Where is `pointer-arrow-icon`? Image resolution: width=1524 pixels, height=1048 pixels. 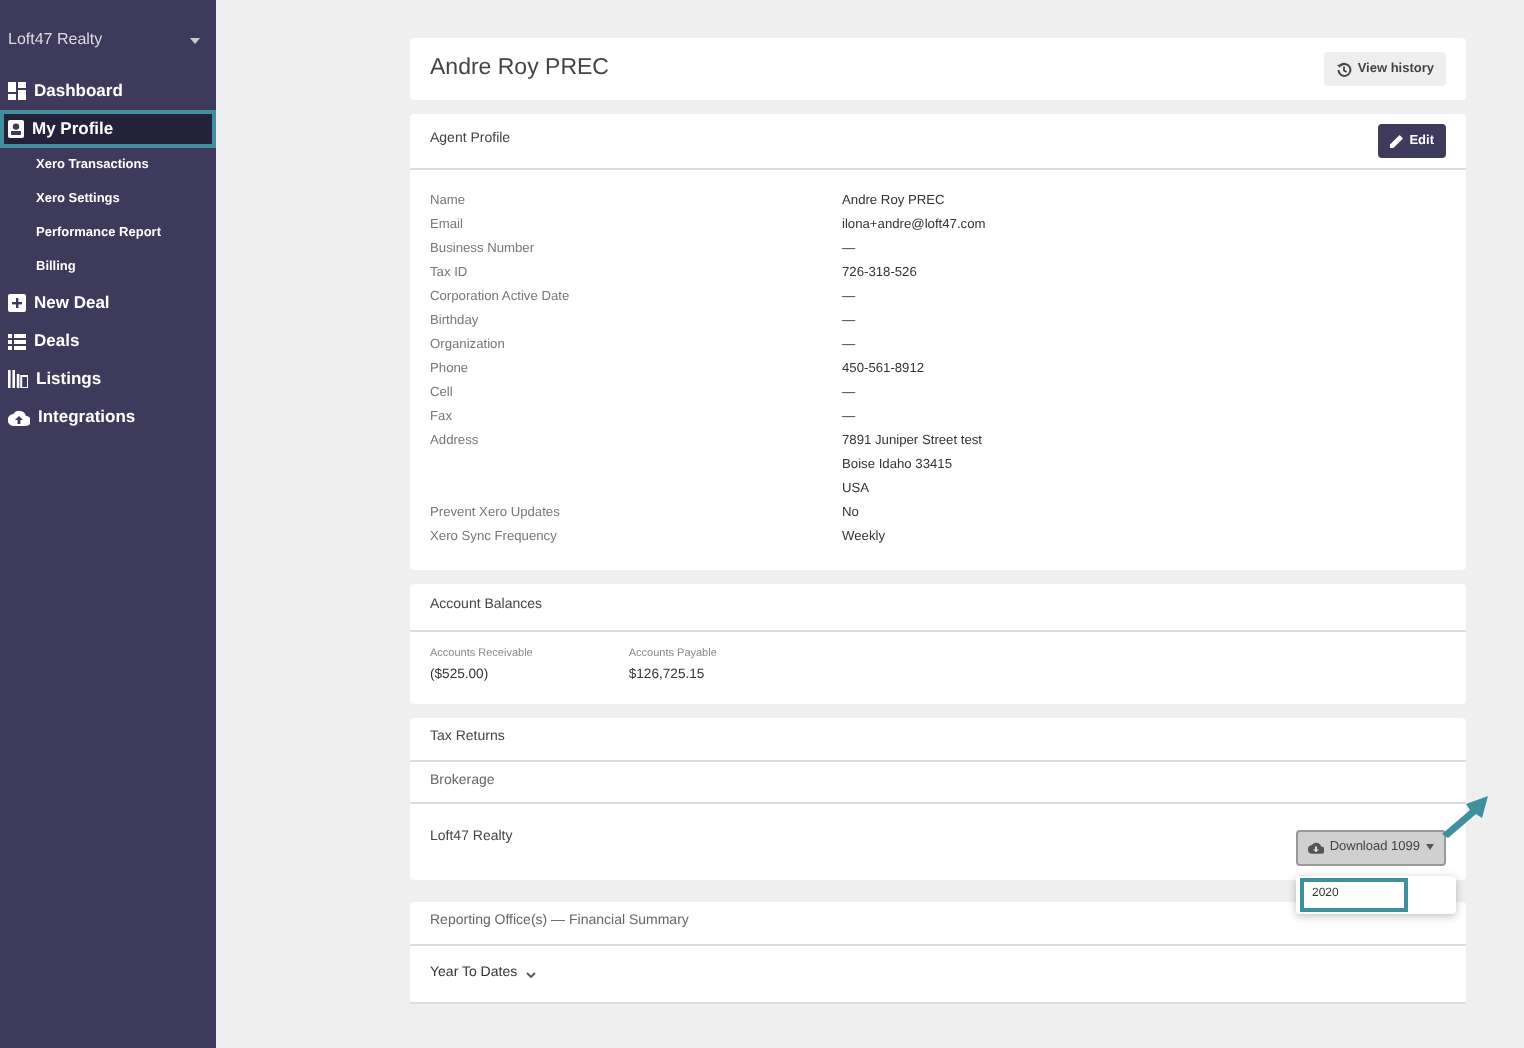 pointer-arrow-icon is located at coordinates (1466, 816).